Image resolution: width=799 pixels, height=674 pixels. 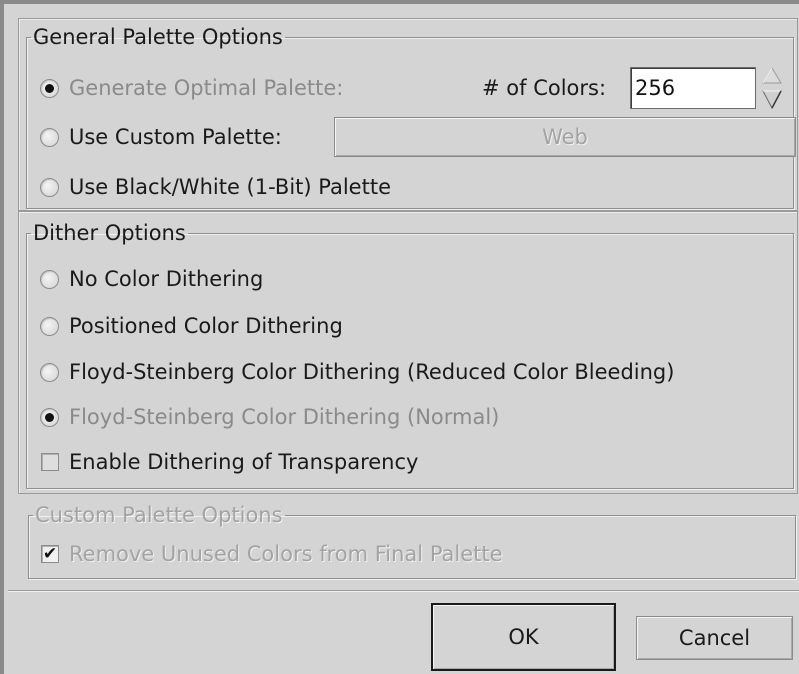 I want to click on custom-palette-select-button: Web, so click(x=565, y=137).